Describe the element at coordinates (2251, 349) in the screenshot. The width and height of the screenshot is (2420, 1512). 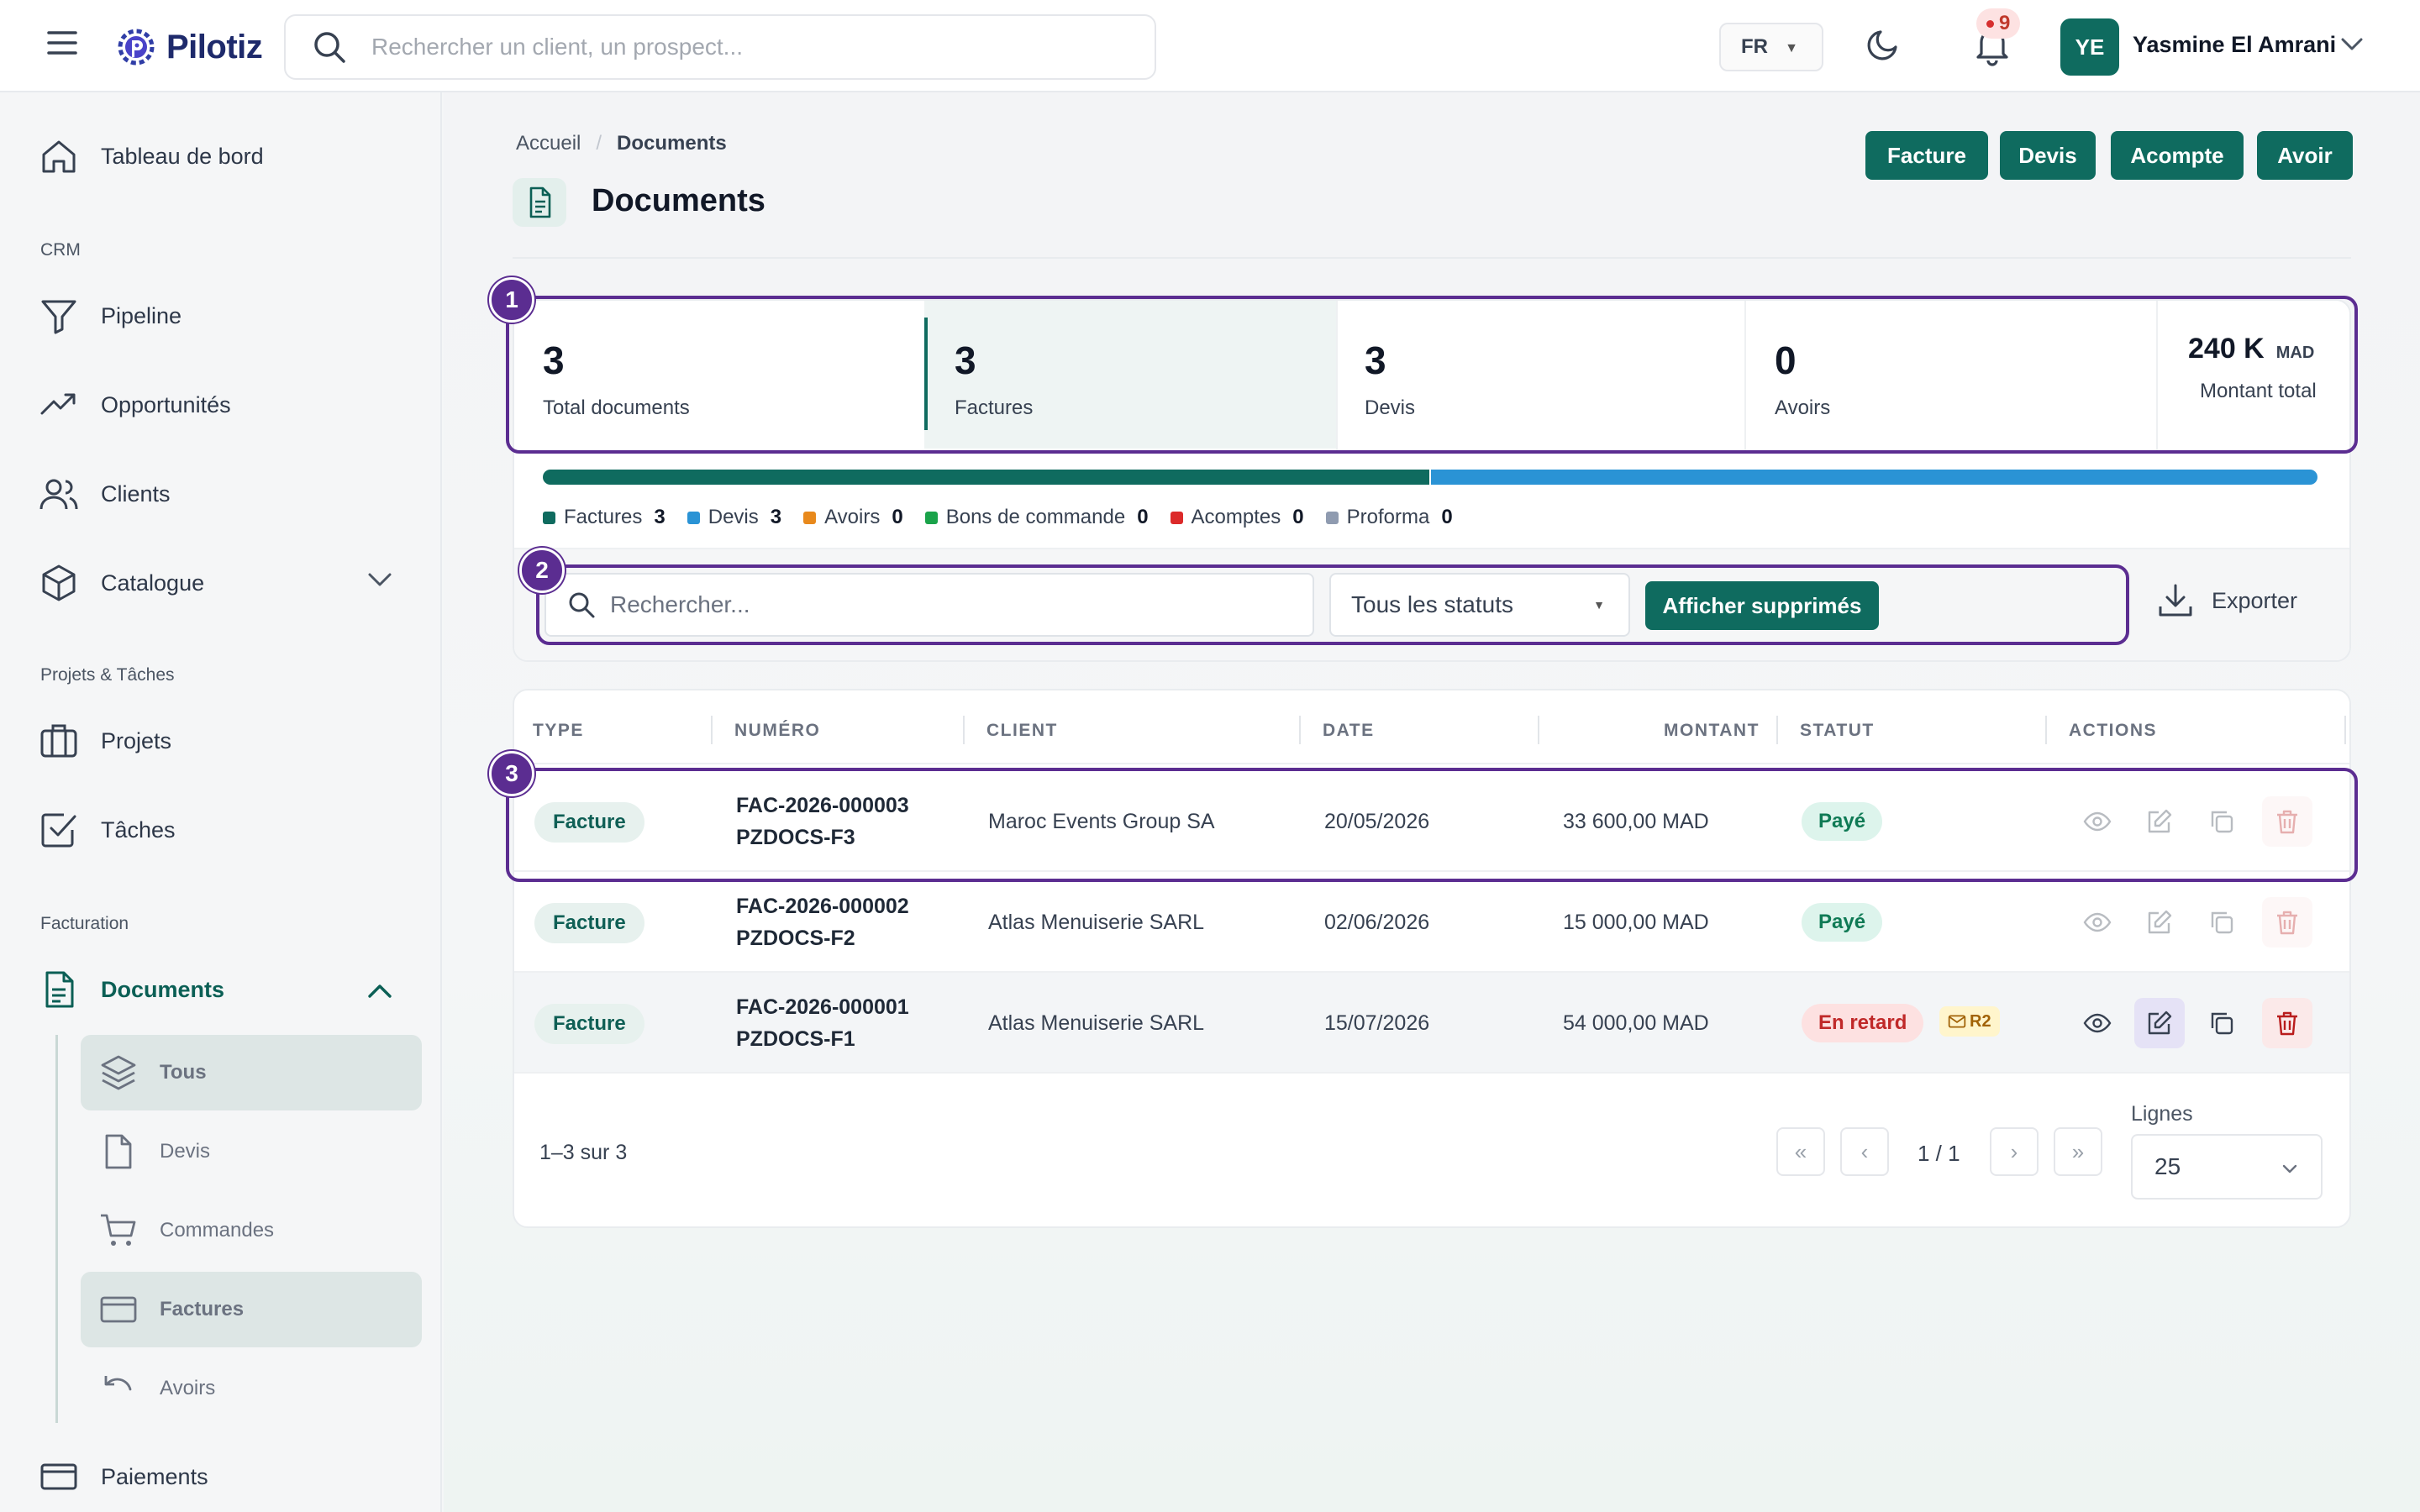
I see `stat-amount: 240 K MAD` at that location.